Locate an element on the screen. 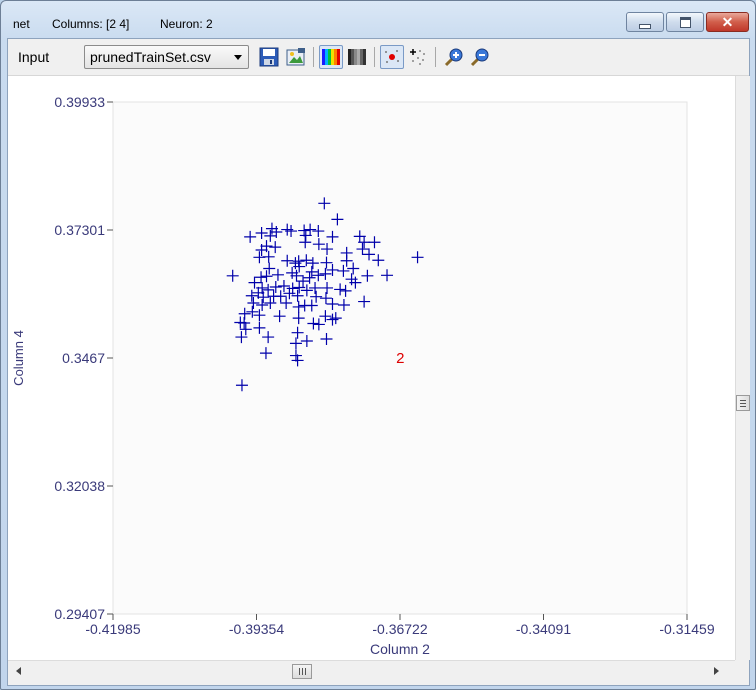 Image resolution: width=756 pixels, height=690 pixels. y-tick-label: 0.37301 is located at coordinates (79, 230).